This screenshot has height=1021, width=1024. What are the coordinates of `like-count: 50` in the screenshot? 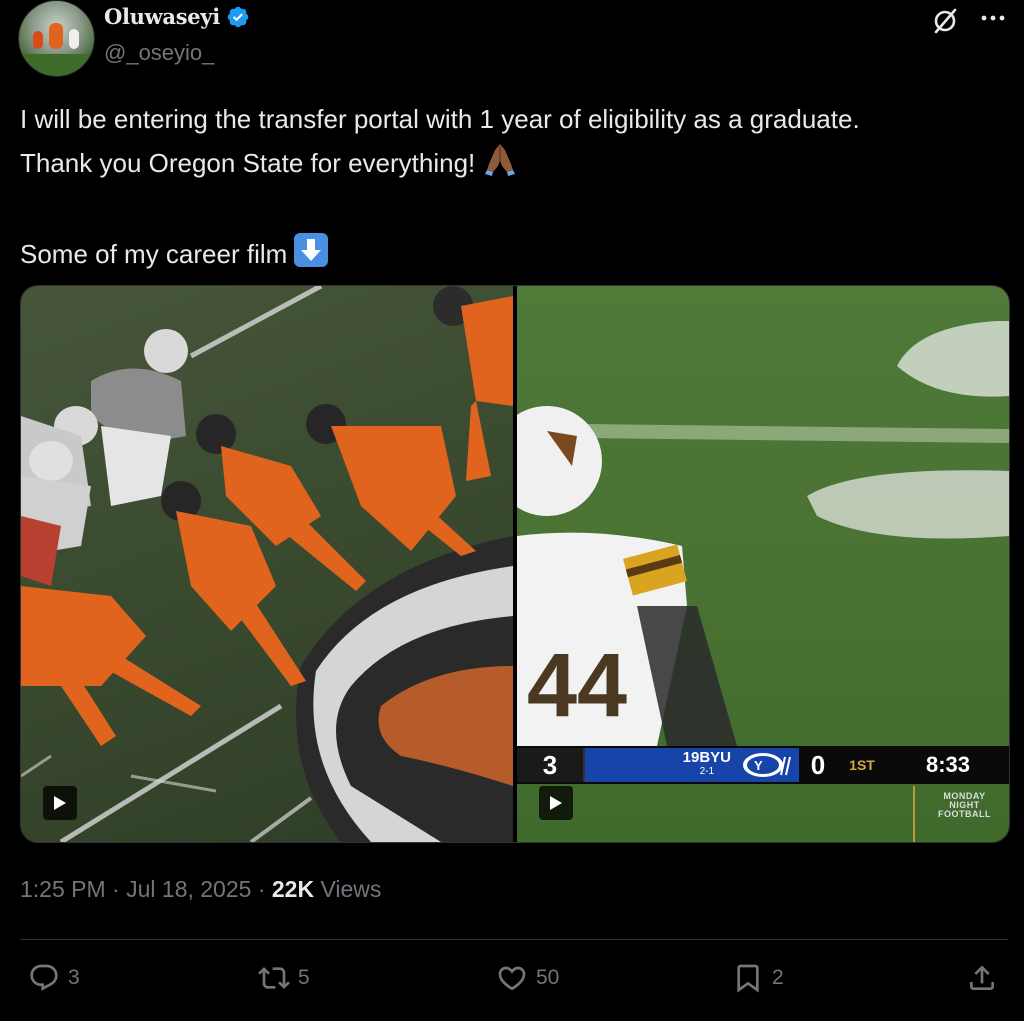 It's located at (548, 977).